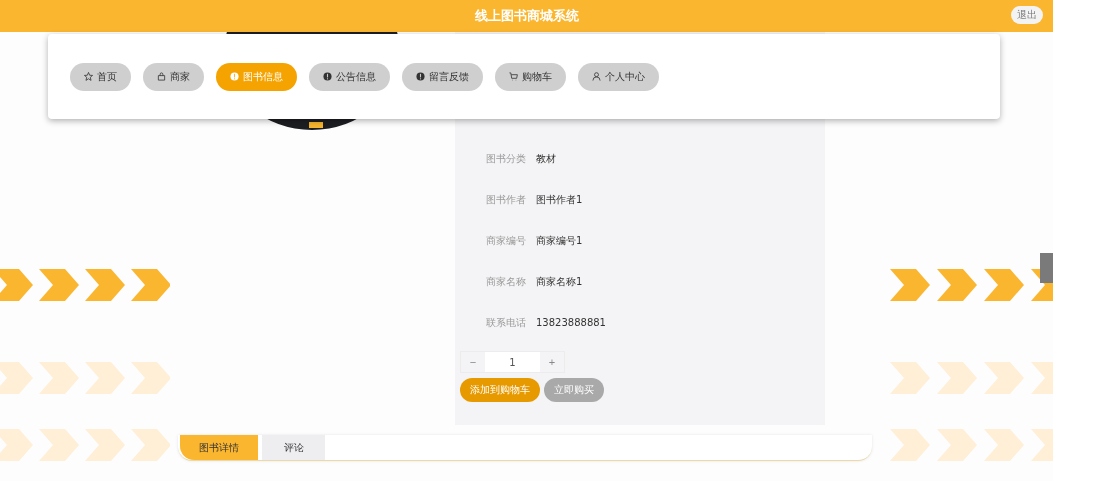 Image resolution: width=1107 pixels, height=481 pixels. Describe the element at coordinates (100, 76) in the screenshot. I see `nav-item: 首页` at that location.